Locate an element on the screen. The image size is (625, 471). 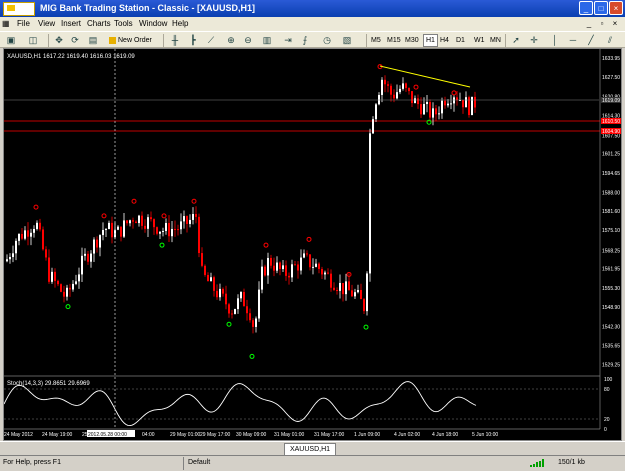
menu-tools: Tools is located at coordinates (123, 23).